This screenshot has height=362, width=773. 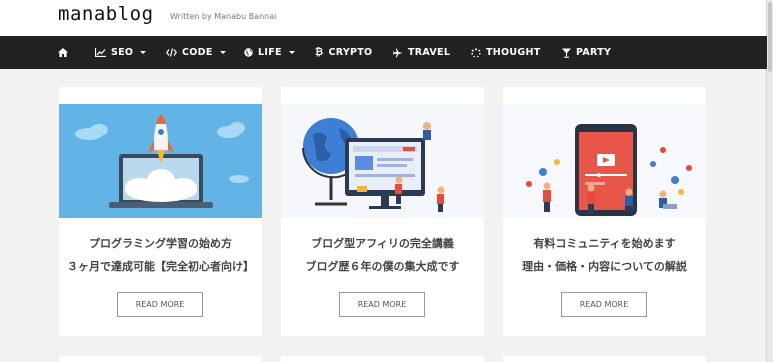 I want to click on site-header: manablog Written by Manabu Bannai, so click(x=386, y=18).